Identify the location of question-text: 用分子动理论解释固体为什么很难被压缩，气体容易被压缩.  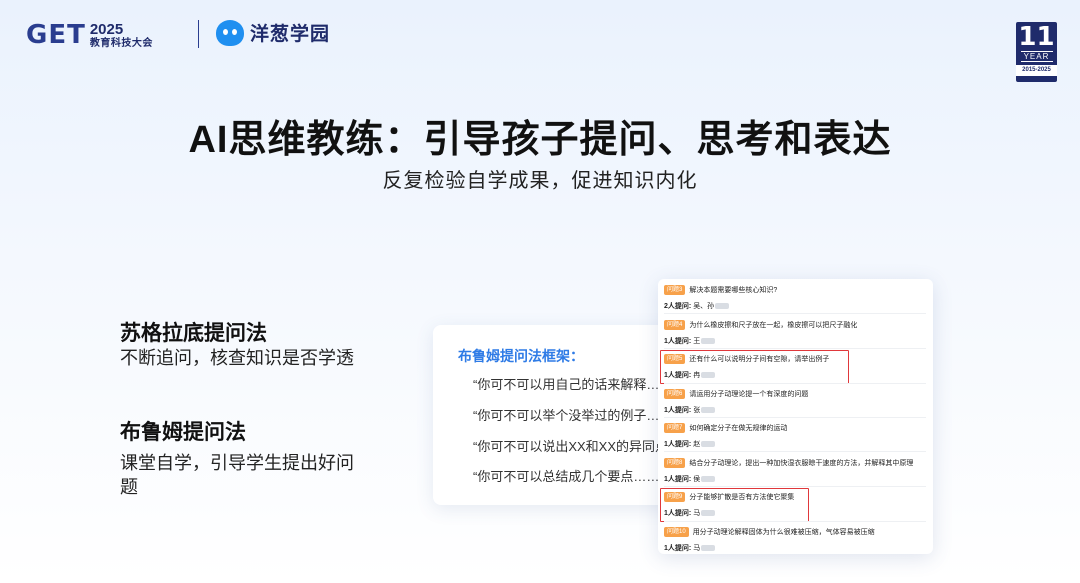
(783, 532).